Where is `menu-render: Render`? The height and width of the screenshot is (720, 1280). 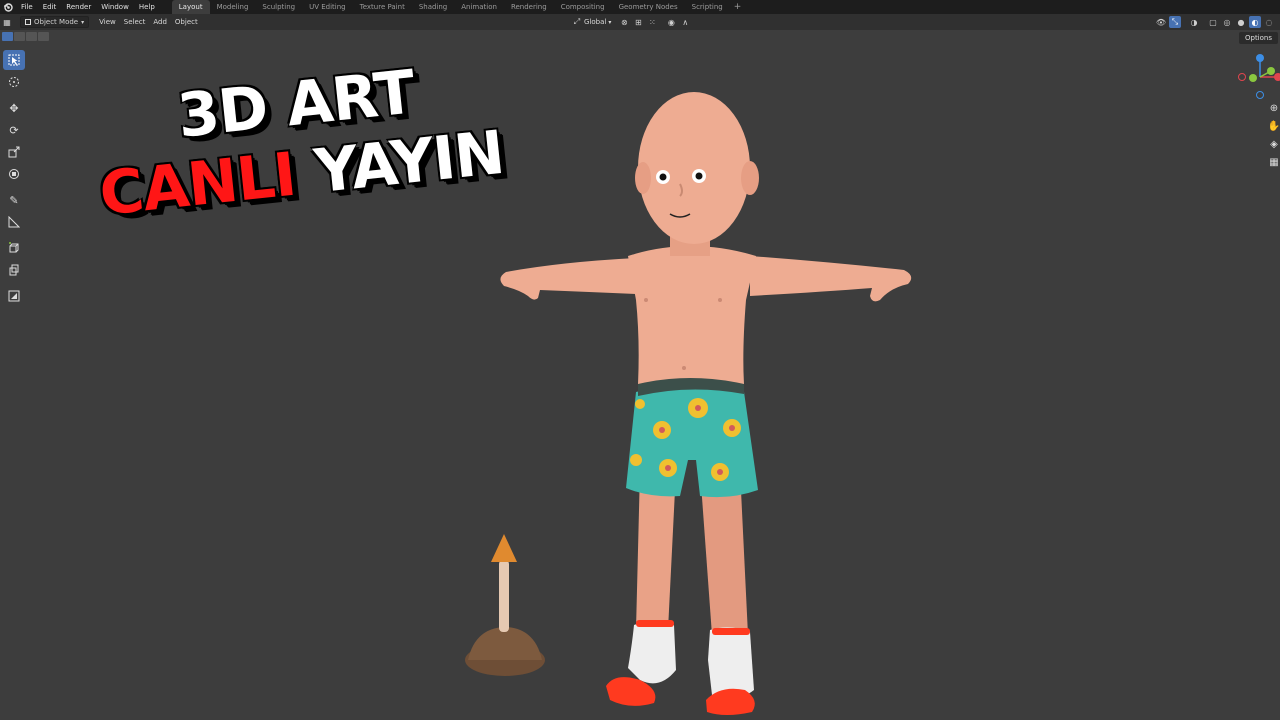
menu-render: Render is located at coordinates (78, 7).